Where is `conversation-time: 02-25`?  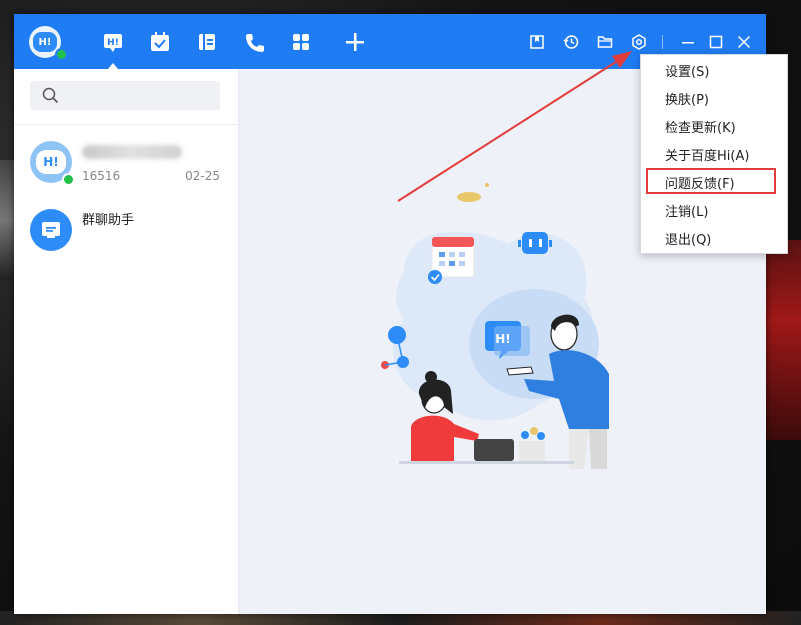
conversation-time: 02-25 is located at coordinates (202, 176).